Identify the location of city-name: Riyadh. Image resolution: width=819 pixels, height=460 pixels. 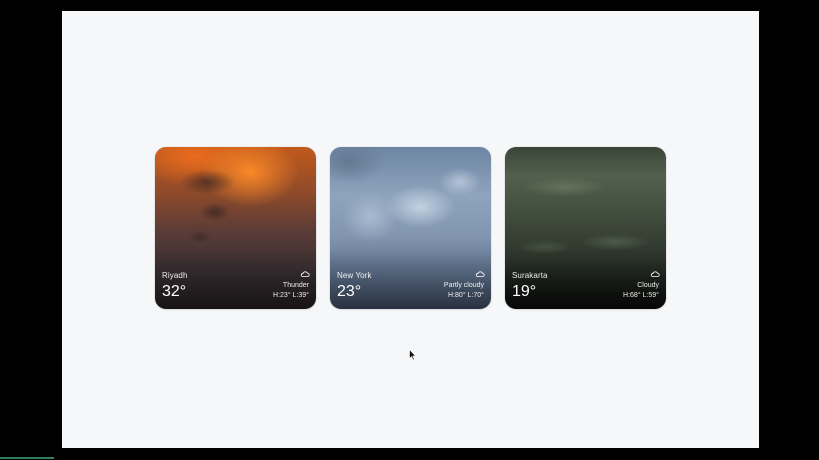
(175, 275).